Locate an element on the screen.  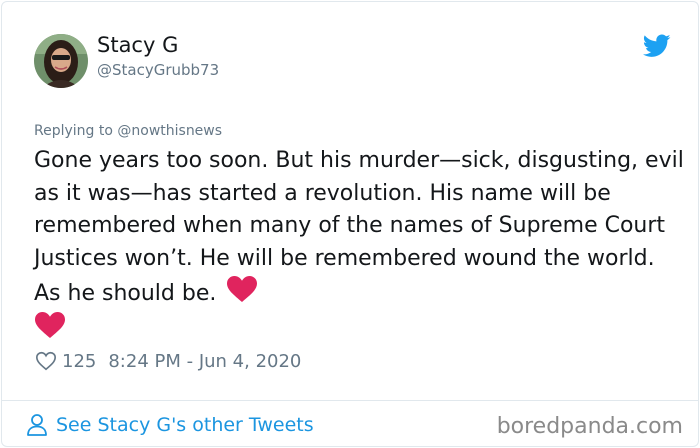
watermark: boredpanda.com is located at coordinates (589, 426).